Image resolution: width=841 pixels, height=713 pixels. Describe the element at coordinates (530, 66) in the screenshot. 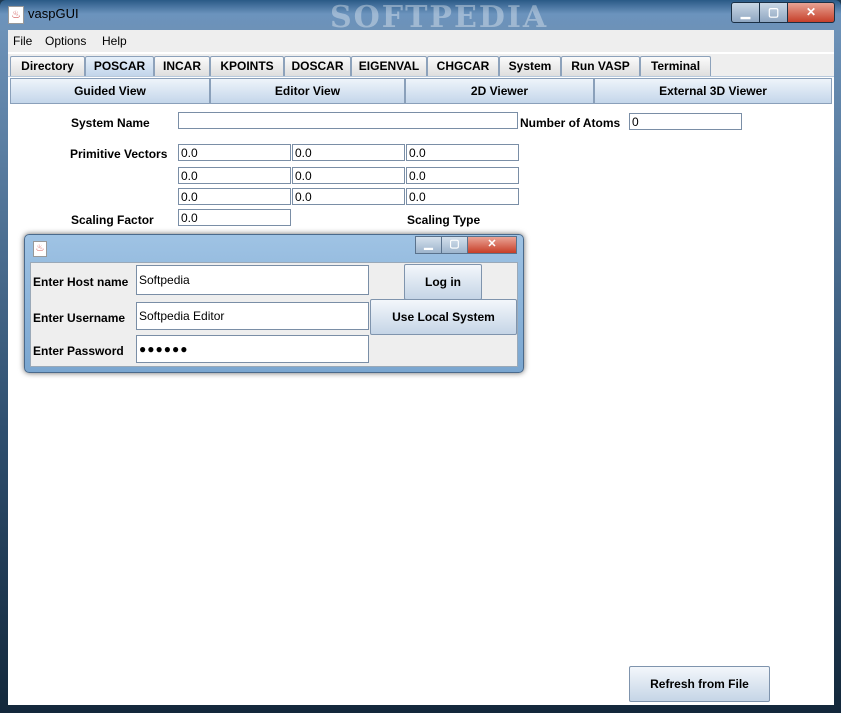

I see `tab-system: System` at that location.